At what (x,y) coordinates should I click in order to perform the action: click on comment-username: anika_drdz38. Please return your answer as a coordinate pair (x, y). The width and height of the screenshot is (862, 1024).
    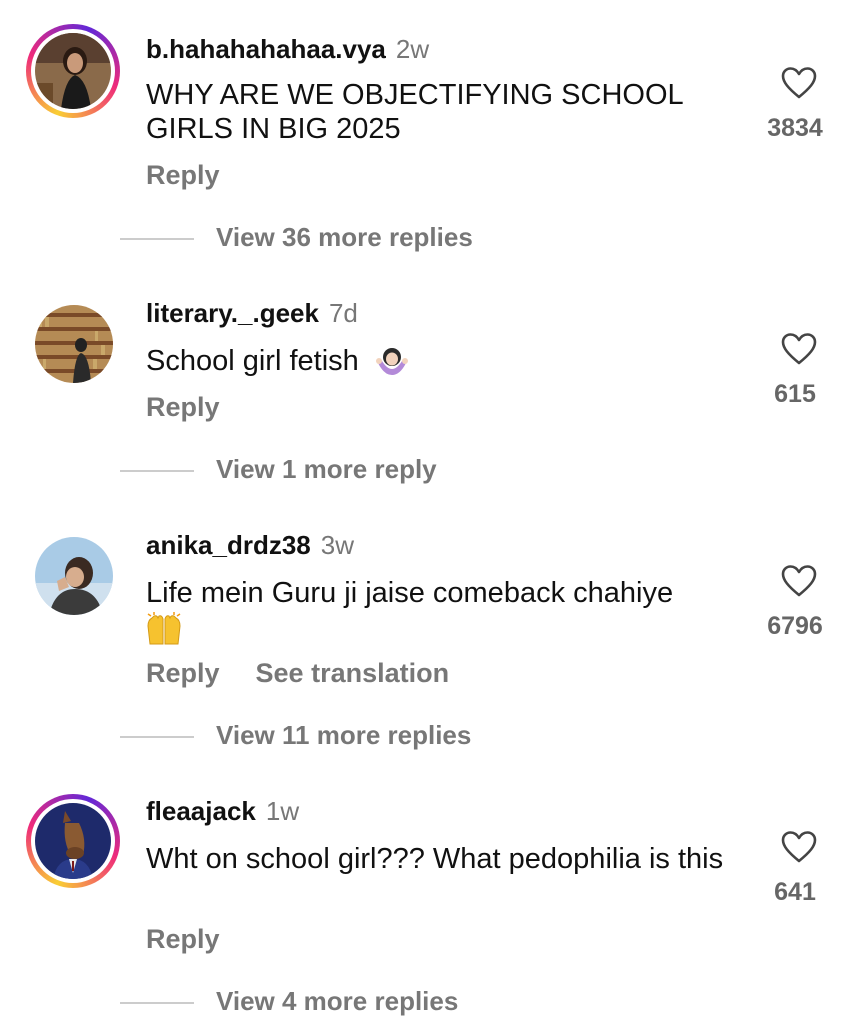
    Looking at the image, I should click on (228, 545).